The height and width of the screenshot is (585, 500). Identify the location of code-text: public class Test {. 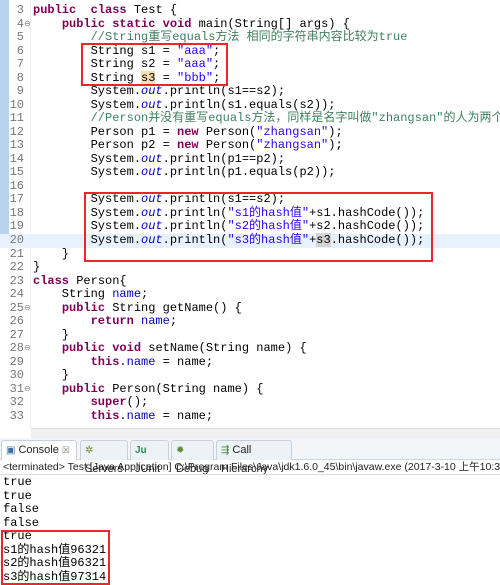
(105, 10).